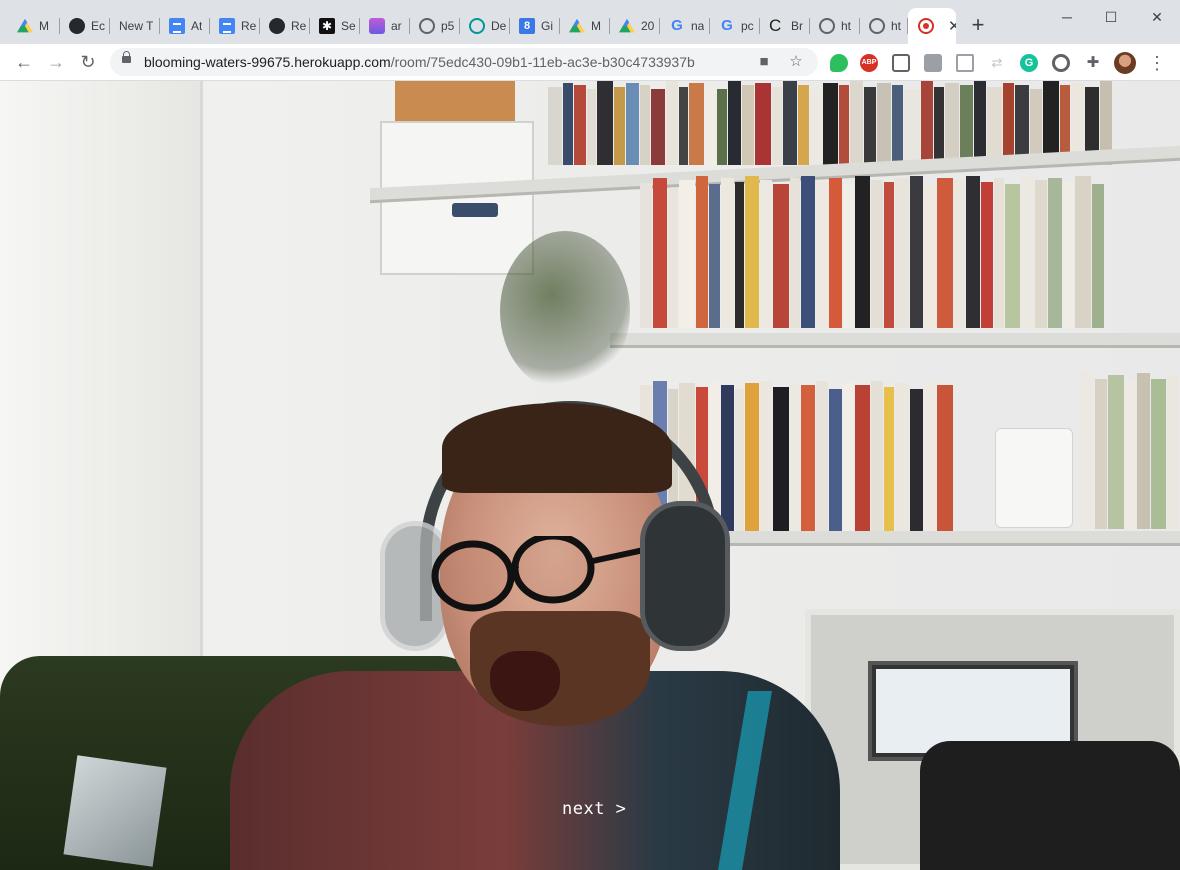  Describe the element at coordinates (197, 26) in the screenshot. I see `tab-title: At` at that location.